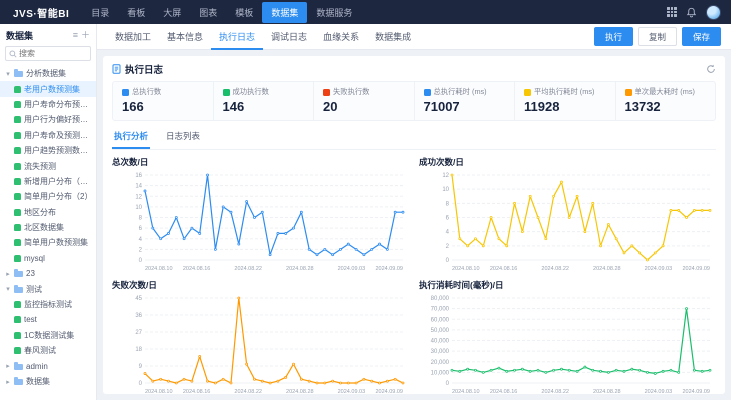 This screenshot has height=400, width=731. I want to click on stat-label: 总执行耗时 (ms), so click(460, 91).